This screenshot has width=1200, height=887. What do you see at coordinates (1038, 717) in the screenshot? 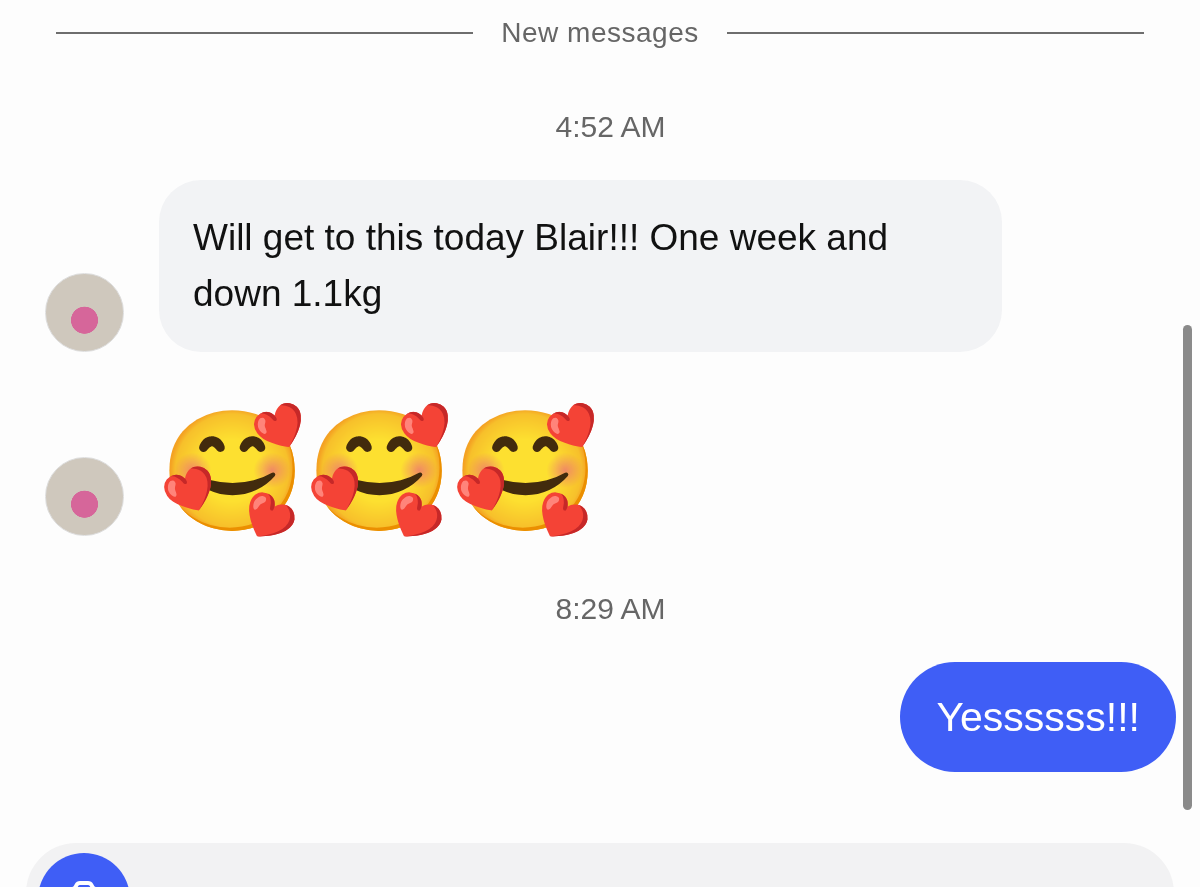
I see `sent-message-bubble: Yessssss!!!` at bounding box center [1038, 717].